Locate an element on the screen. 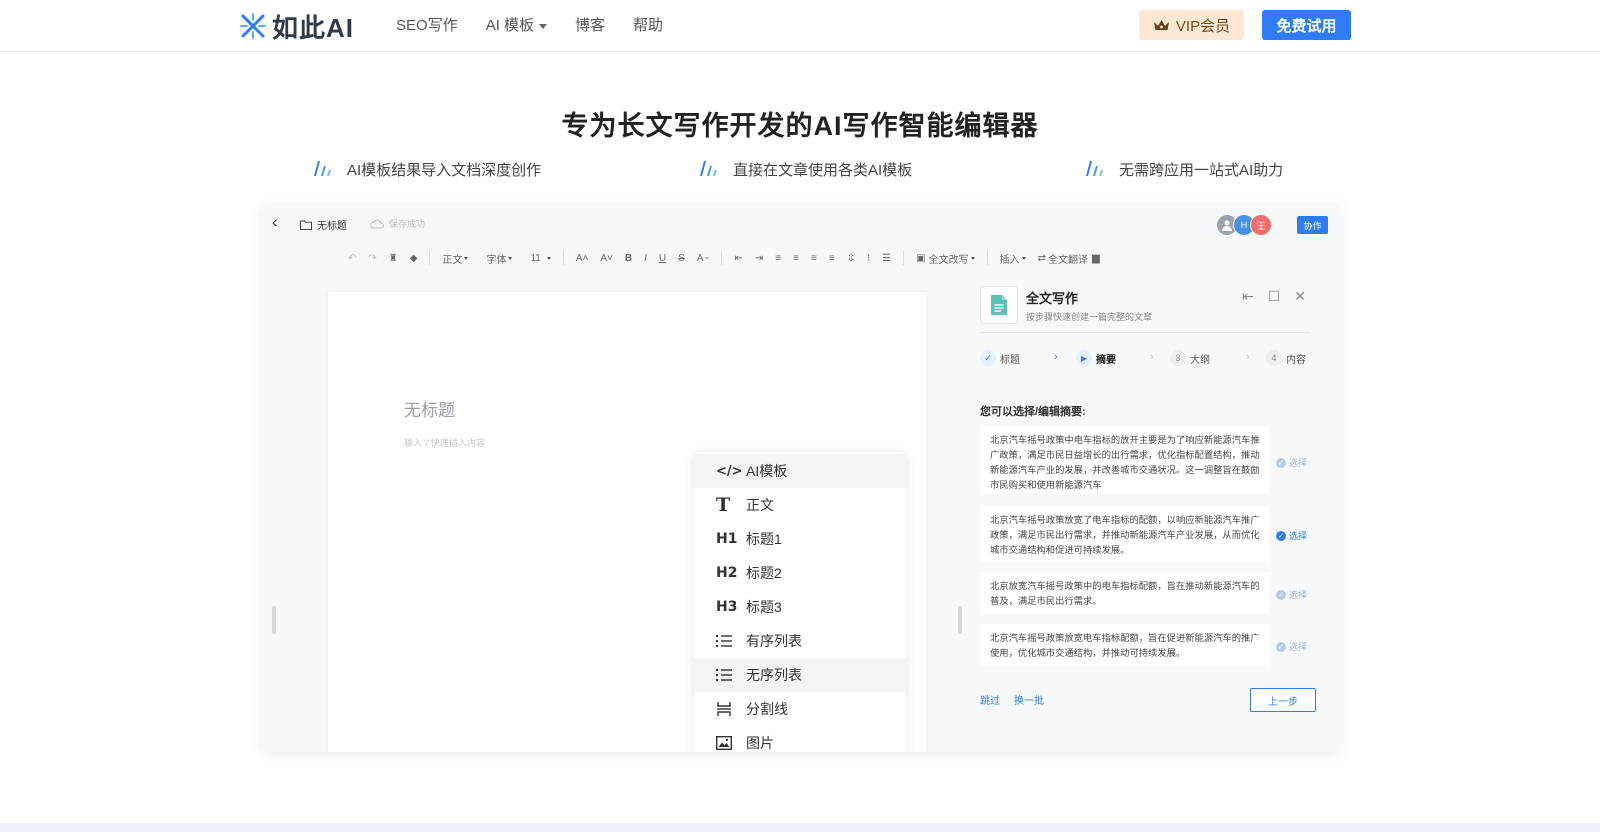 This screenshot has height=832, width=1600. indent-icon: ⇥ is located at coordinates (759, 258).